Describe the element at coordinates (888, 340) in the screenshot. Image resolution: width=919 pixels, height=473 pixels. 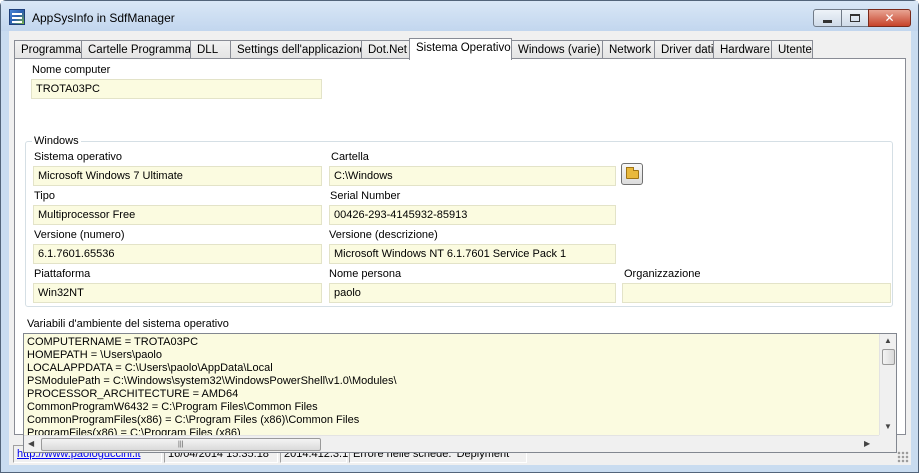
I see `scroll-up-arrow-icon: ▲` at that location.